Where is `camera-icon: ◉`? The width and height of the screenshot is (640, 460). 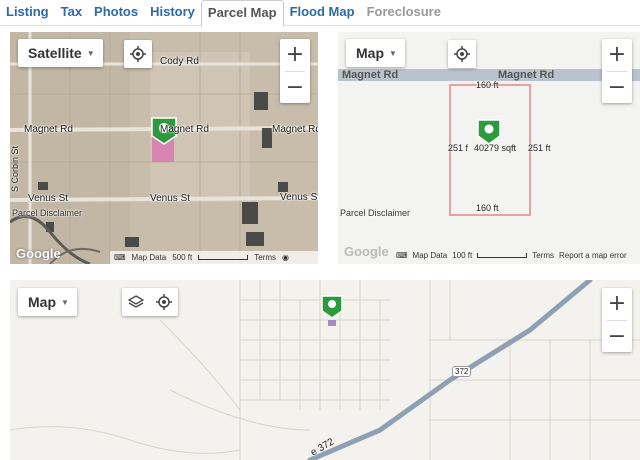 camera-icon: ◉ is located at coordinates (286, 257).